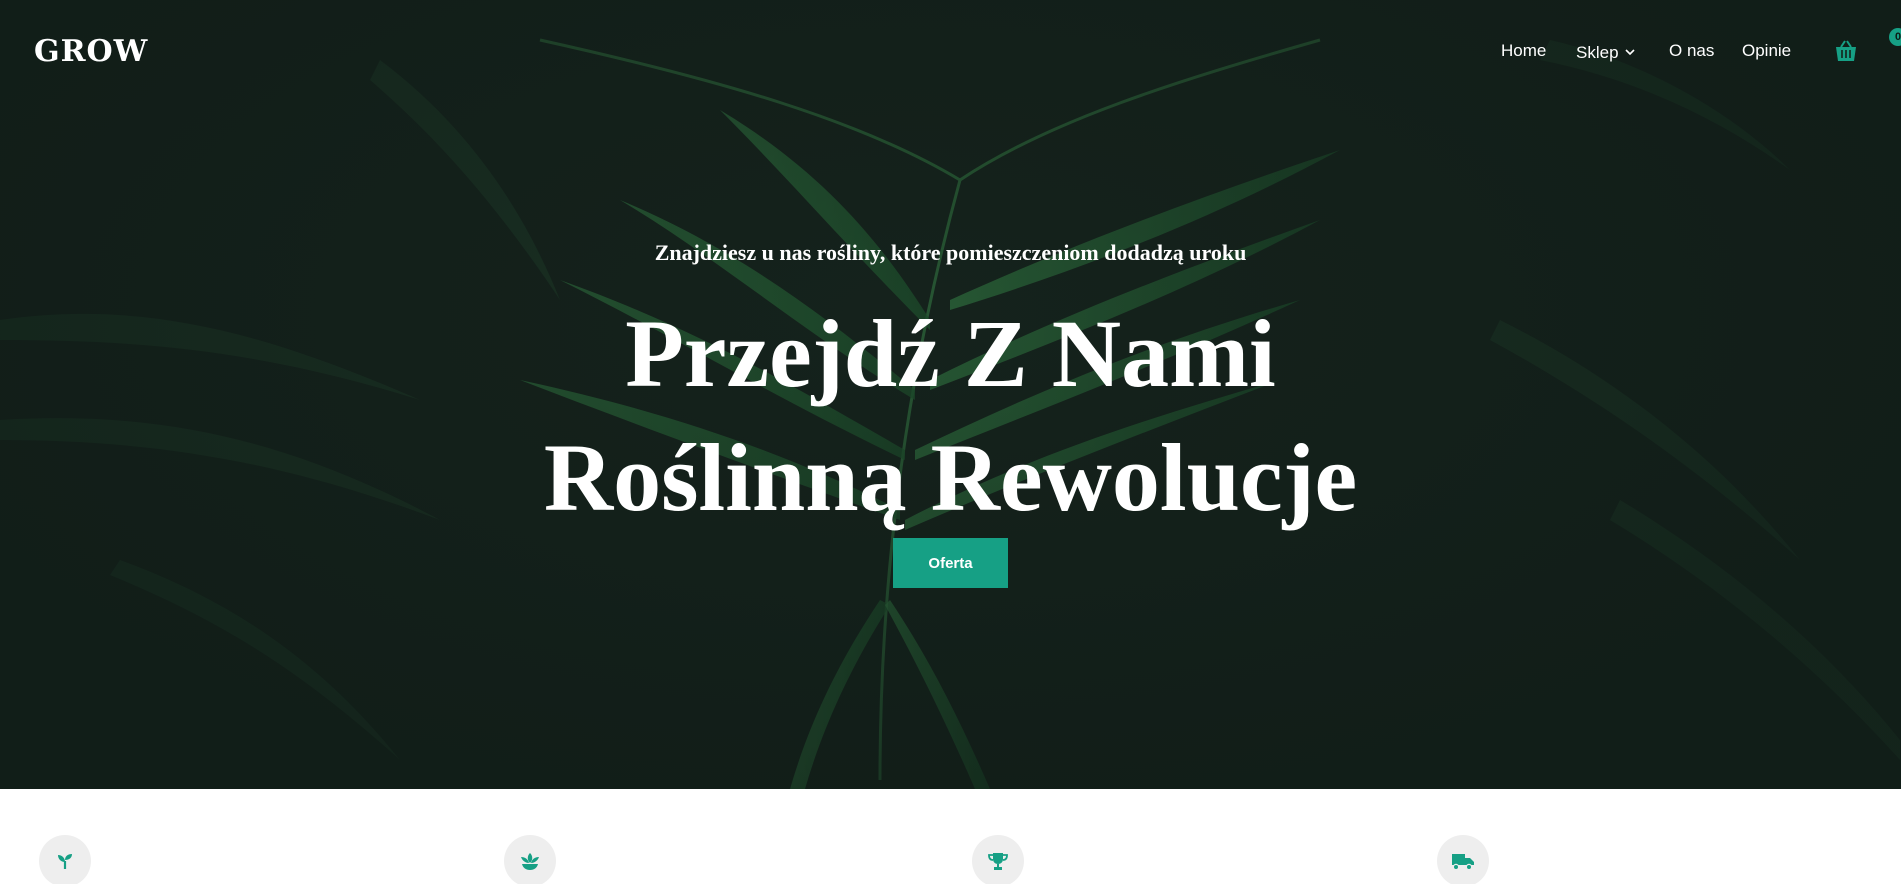  Describe the element at coordinates (950, 353) in the screenshot. I see `hero-headline-line-1: Przejdź Z Nami` at that location.